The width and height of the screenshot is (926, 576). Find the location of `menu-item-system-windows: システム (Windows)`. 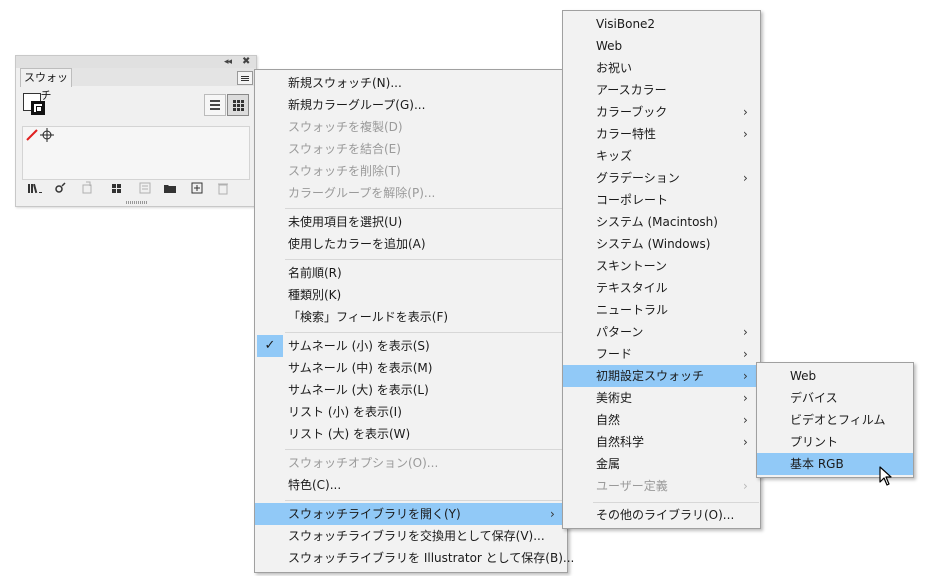

menu-item-system-windows: システム (Windows) is located at coordinates (661, 244).